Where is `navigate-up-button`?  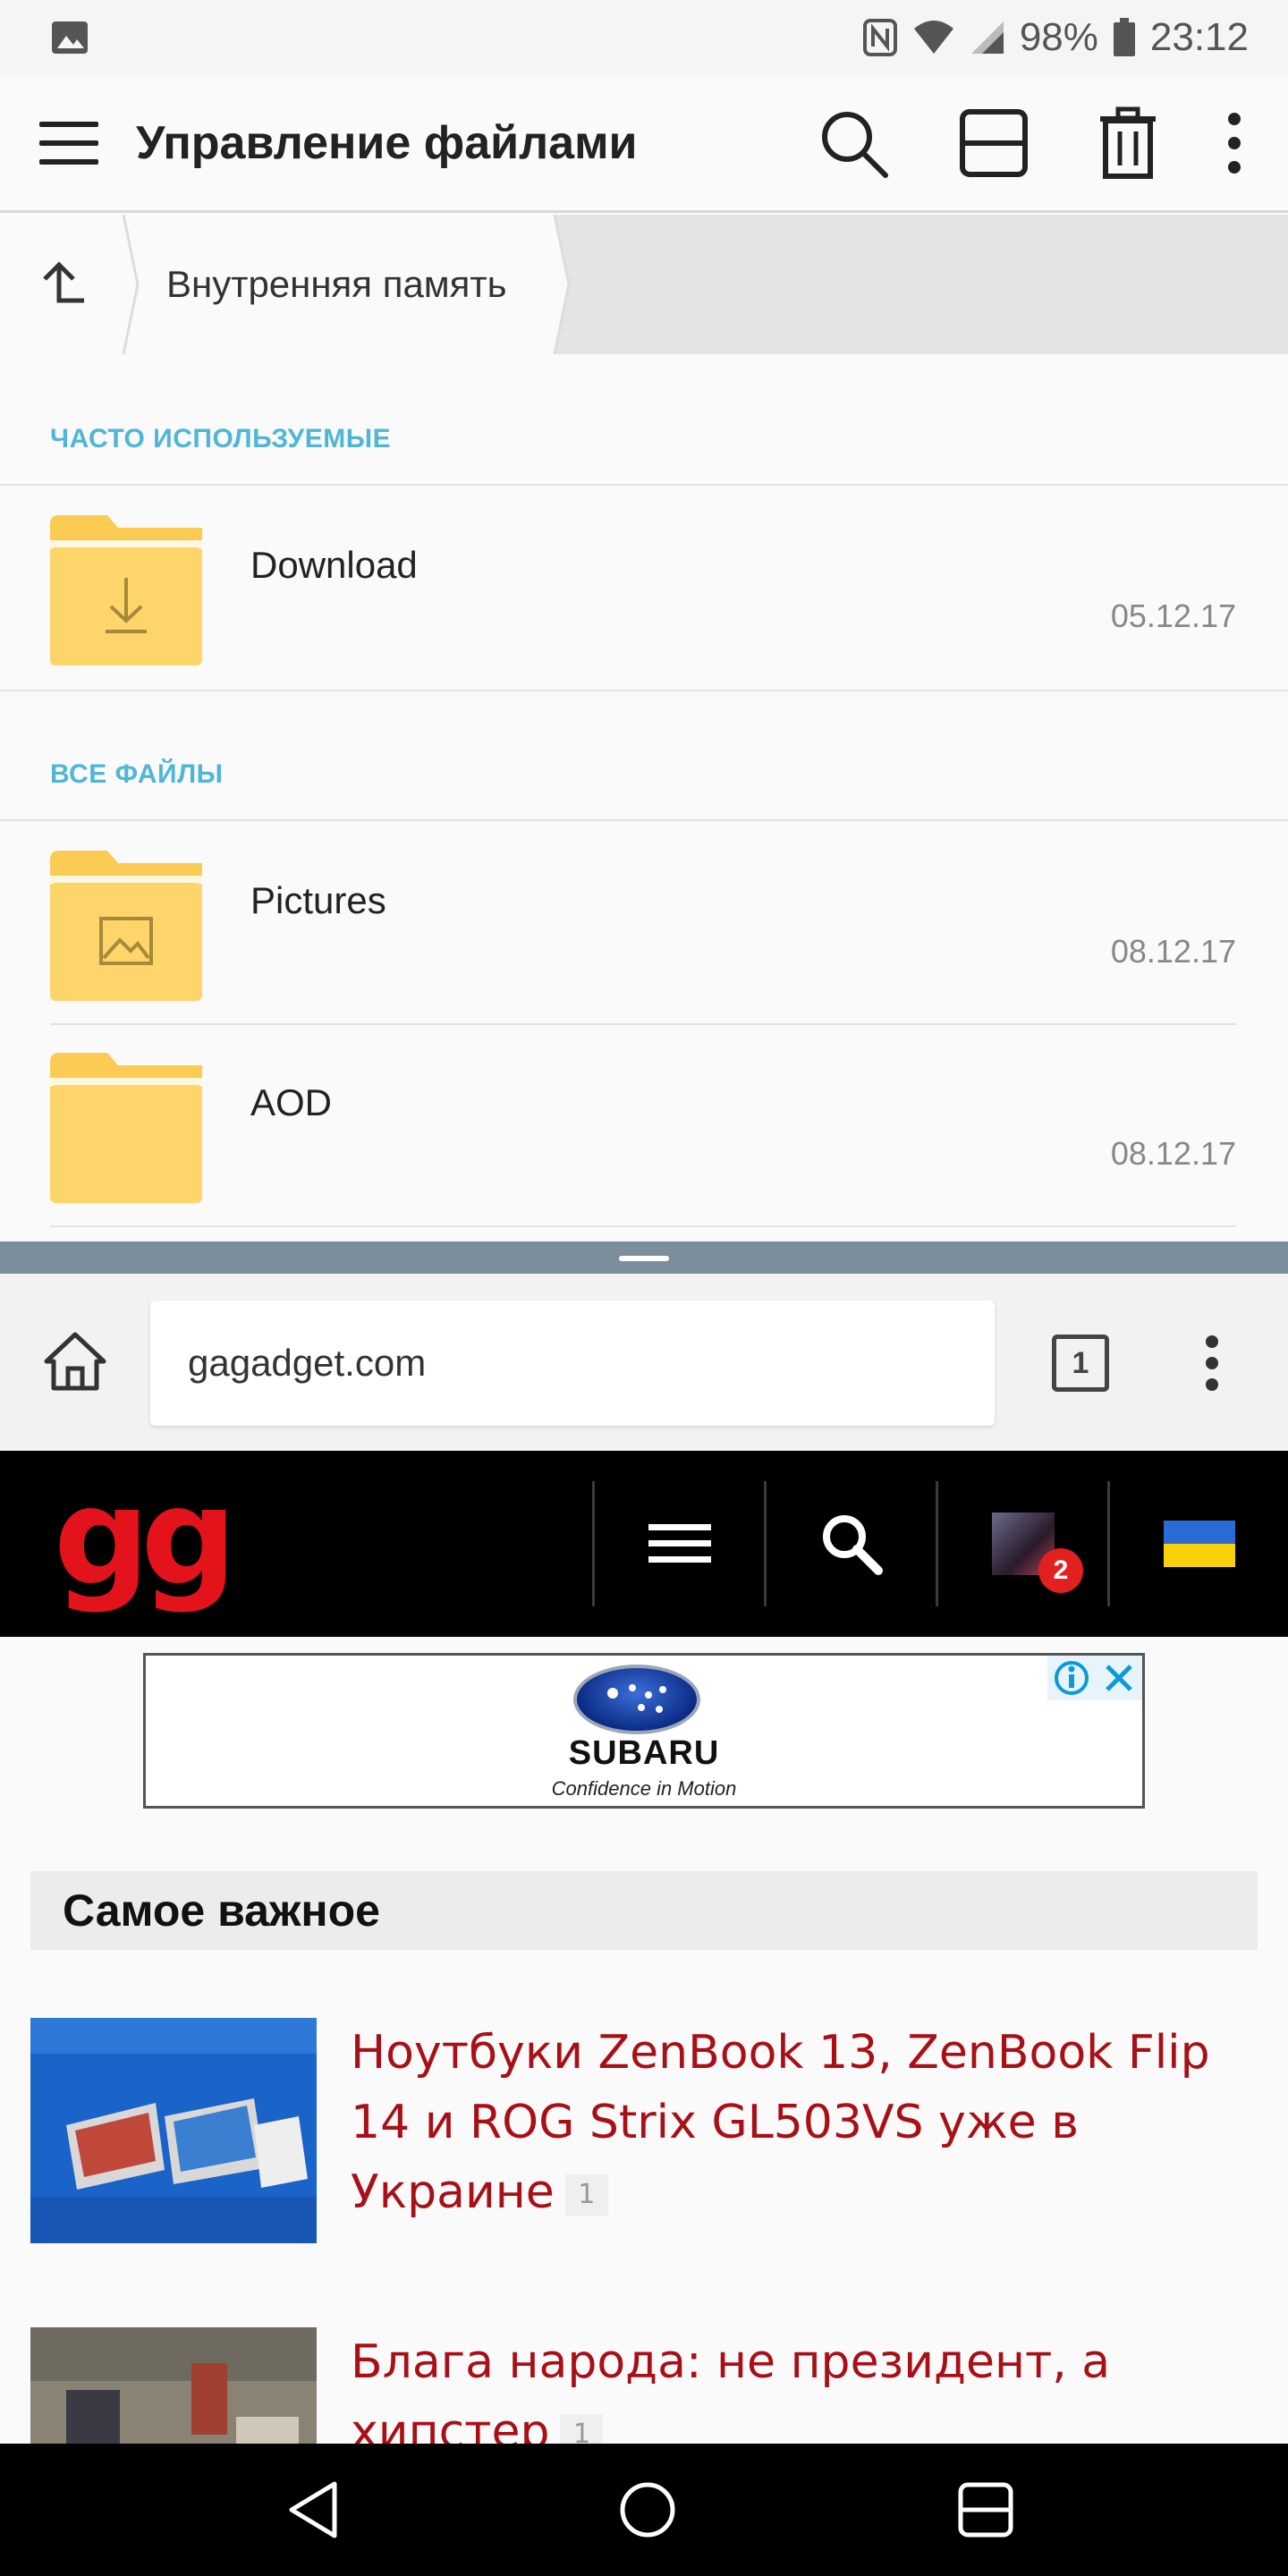 navigate-up-button is located at coordinates (62, 284).